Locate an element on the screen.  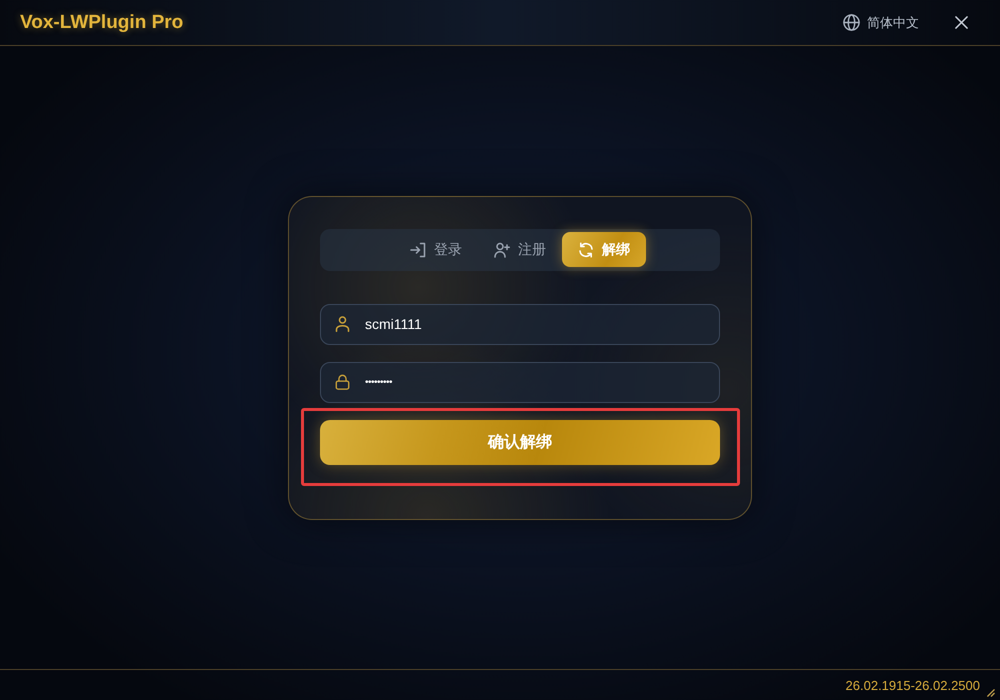
date-range-text: 26.02.1915-26.02.2500 is located at coordinates (913, 685).